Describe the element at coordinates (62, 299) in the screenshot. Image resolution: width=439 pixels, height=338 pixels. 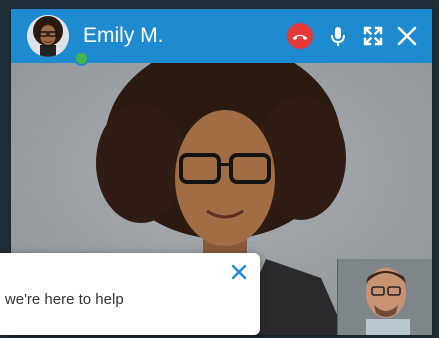
I see `chat-message: y, we're here to help!` at that location.